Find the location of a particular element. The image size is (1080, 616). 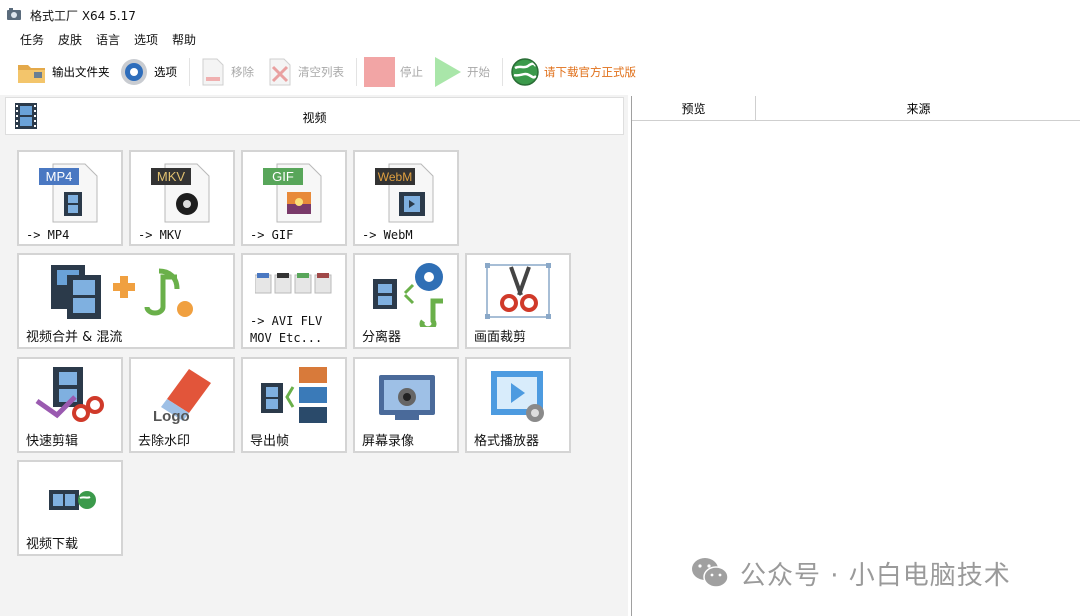

splitter-tile: 分离器 is located at coordinates (406, 301).